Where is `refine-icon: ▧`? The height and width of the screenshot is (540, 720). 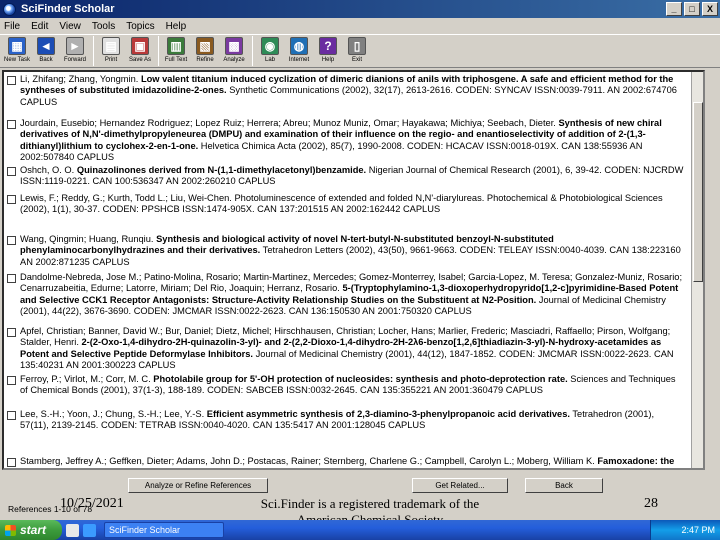
refine-icon: ▧ is located at coordinates (205, 46).